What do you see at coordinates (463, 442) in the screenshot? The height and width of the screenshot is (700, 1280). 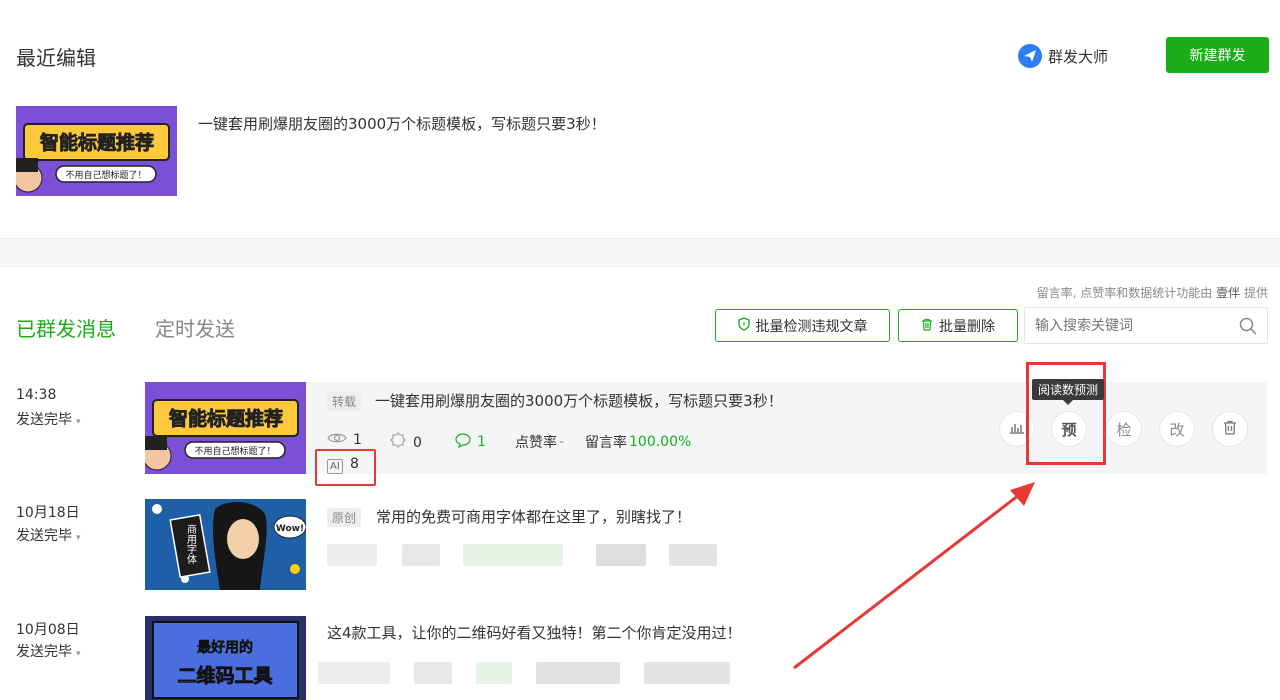 I see `comment-bubble-icon` at bounding box center [463, 442].